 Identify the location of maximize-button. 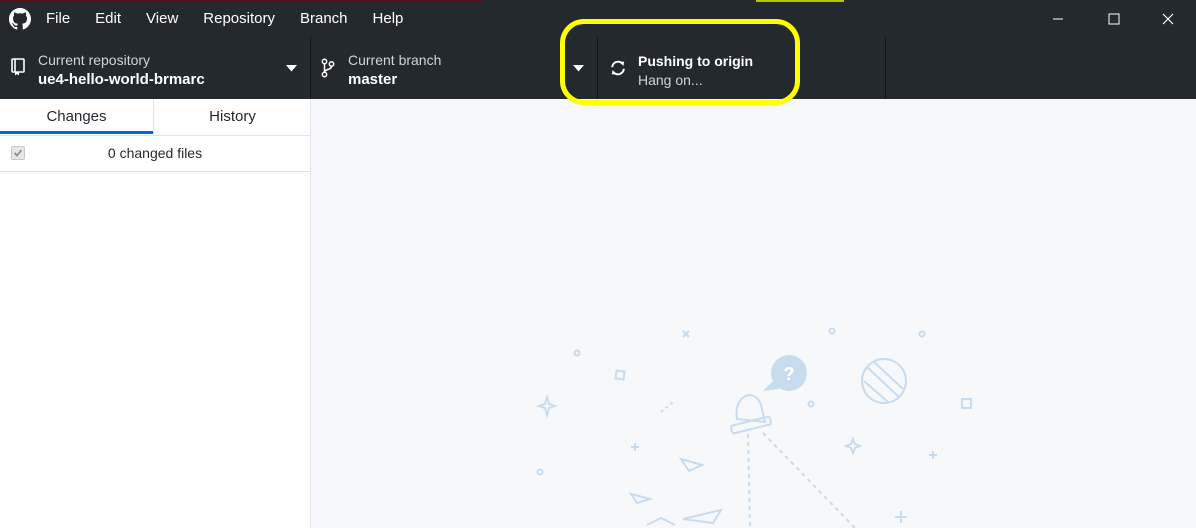
(1114, 18).